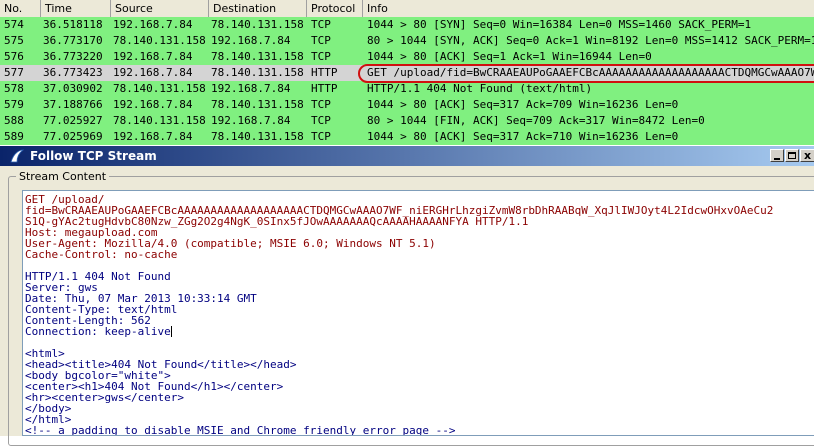 This screenshot has height=446, width=814. I want to click on title-bar: Follow TCP Stream x, so click(407, 156).